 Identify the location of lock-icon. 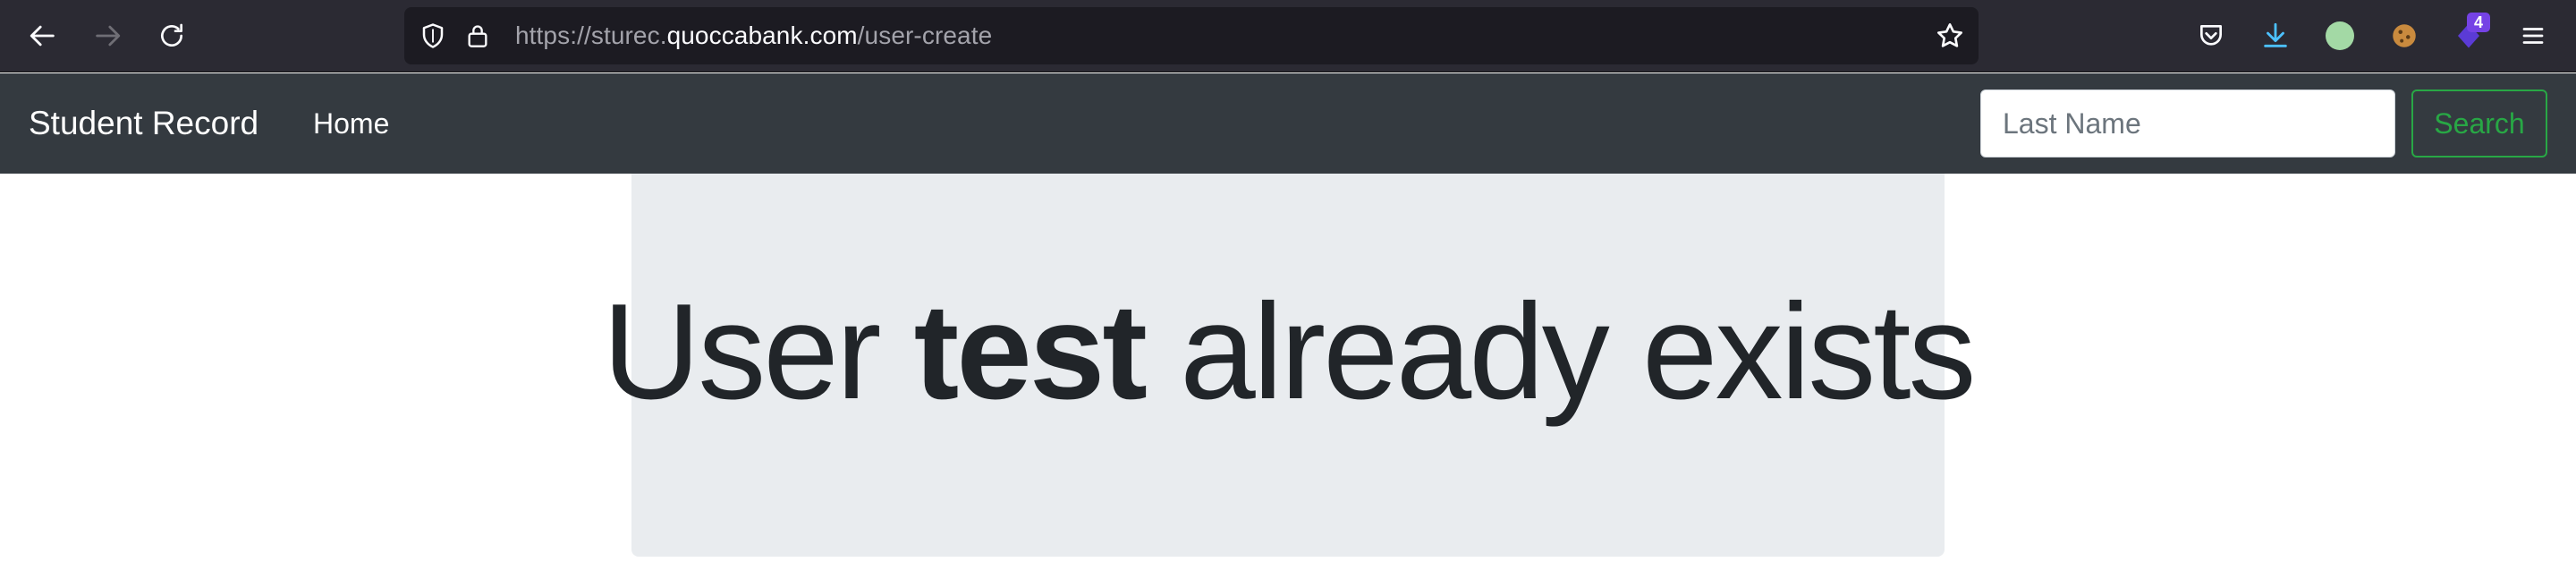
(478, 36).